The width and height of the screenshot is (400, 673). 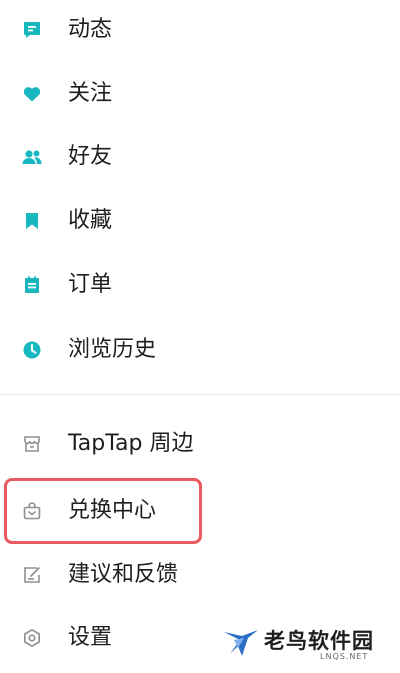 I want to click on watermark: 老鸟软件园 LNQS.NET, so click(x=299, y=641).